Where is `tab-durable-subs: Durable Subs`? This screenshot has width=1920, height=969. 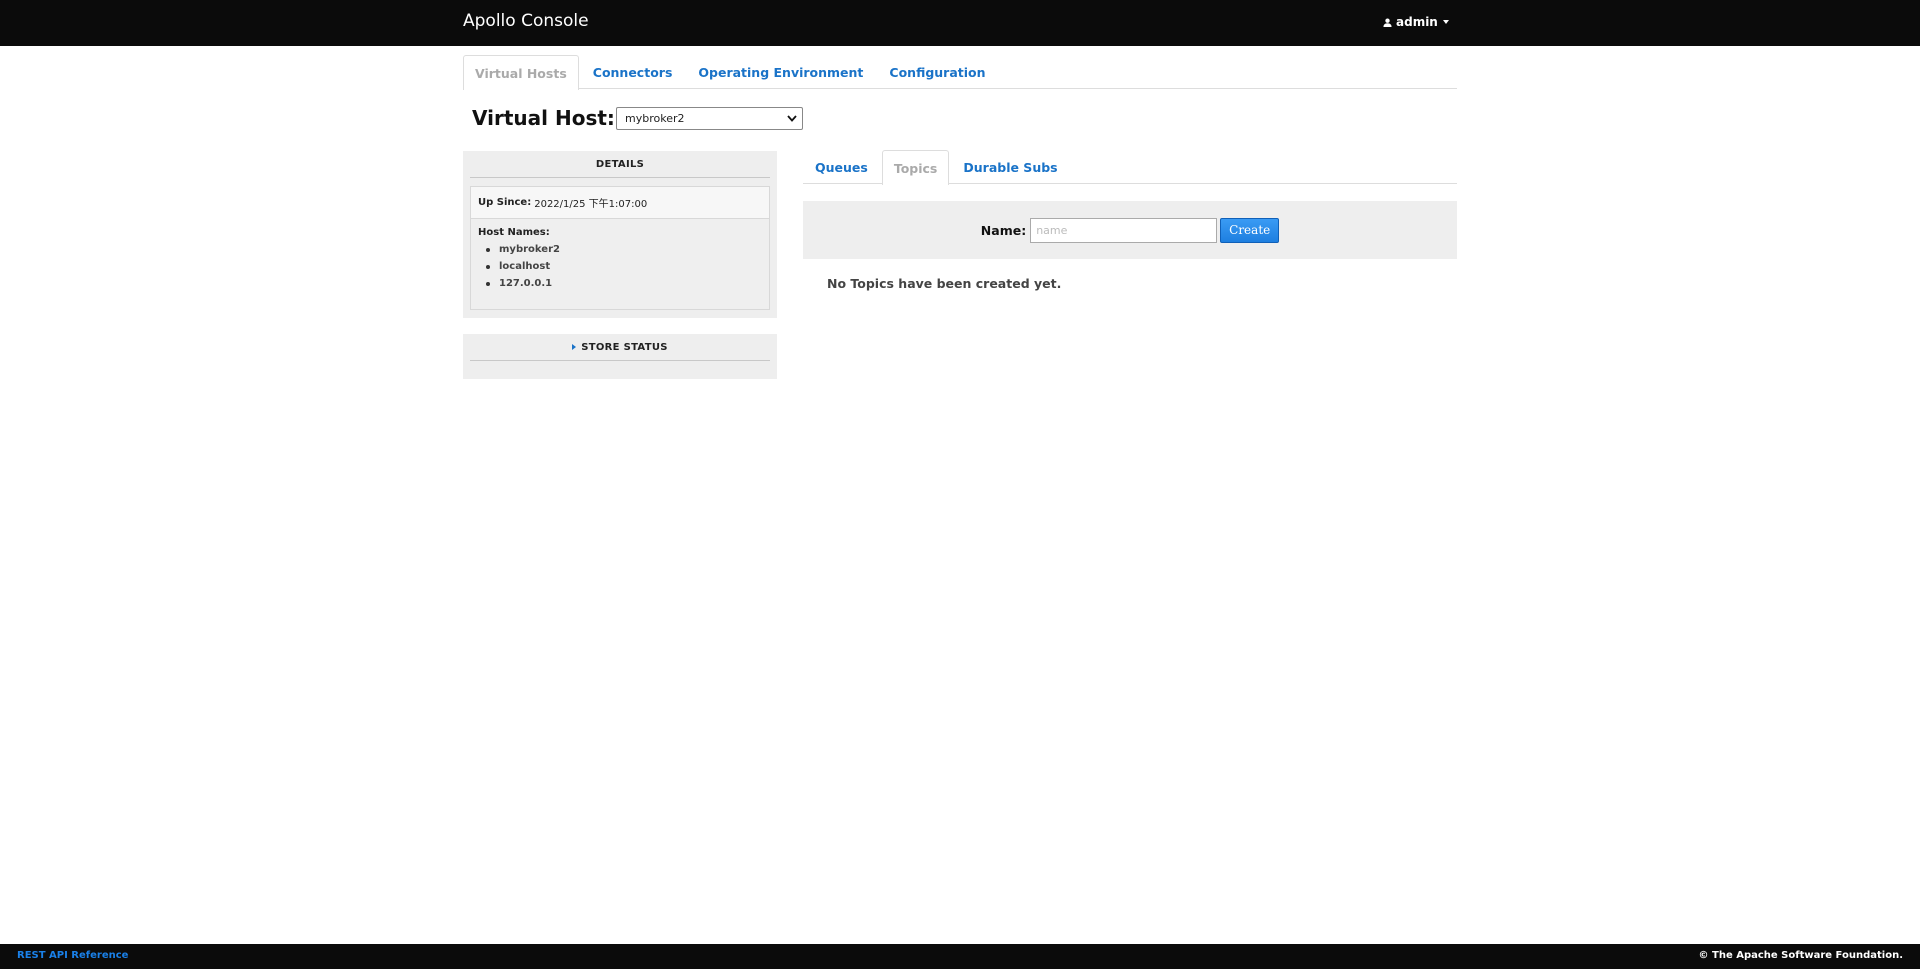 tab-durable-subs: Durable Subs is located at coordinates (1010, 167).